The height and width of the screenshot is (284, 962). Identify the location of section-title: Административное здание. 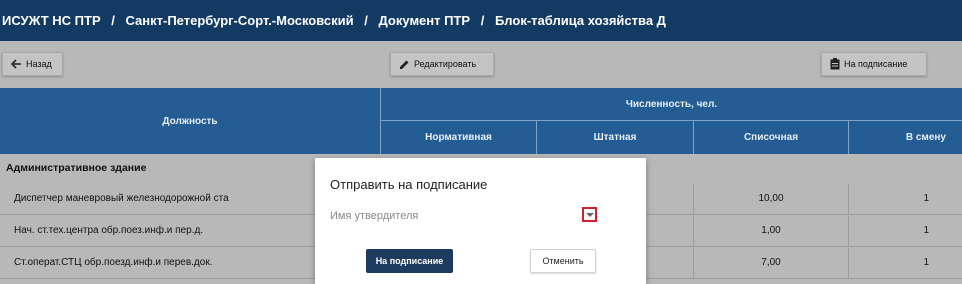
(76, 168).